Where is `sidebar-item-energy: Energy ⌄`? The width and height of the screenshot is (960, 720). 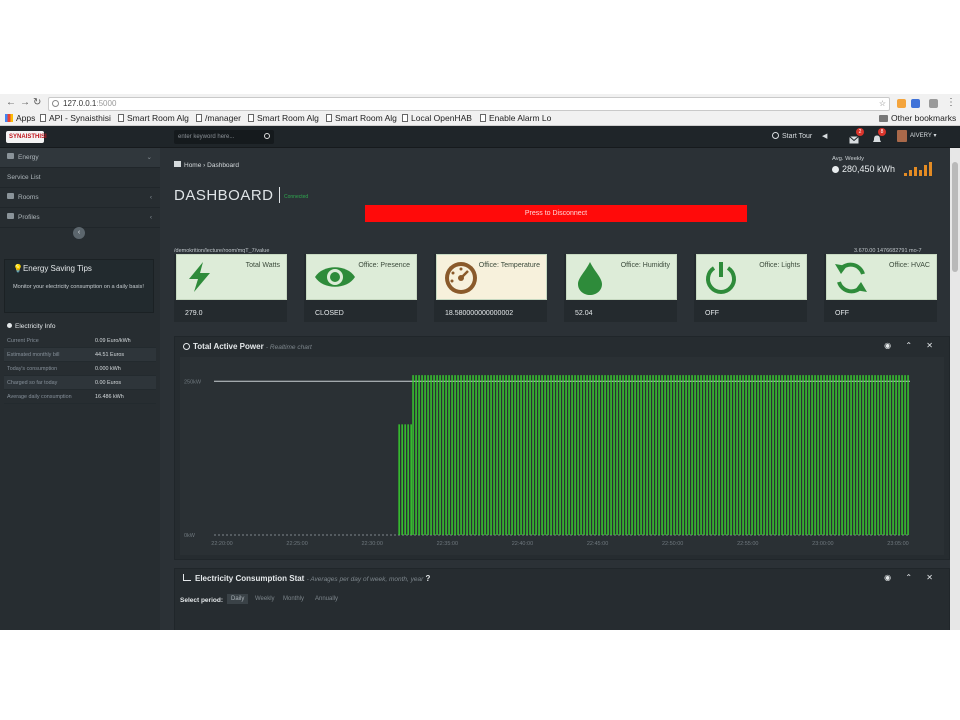 sidebar-item-energy: Energy ⌄ is located at coordinates (80, 158).